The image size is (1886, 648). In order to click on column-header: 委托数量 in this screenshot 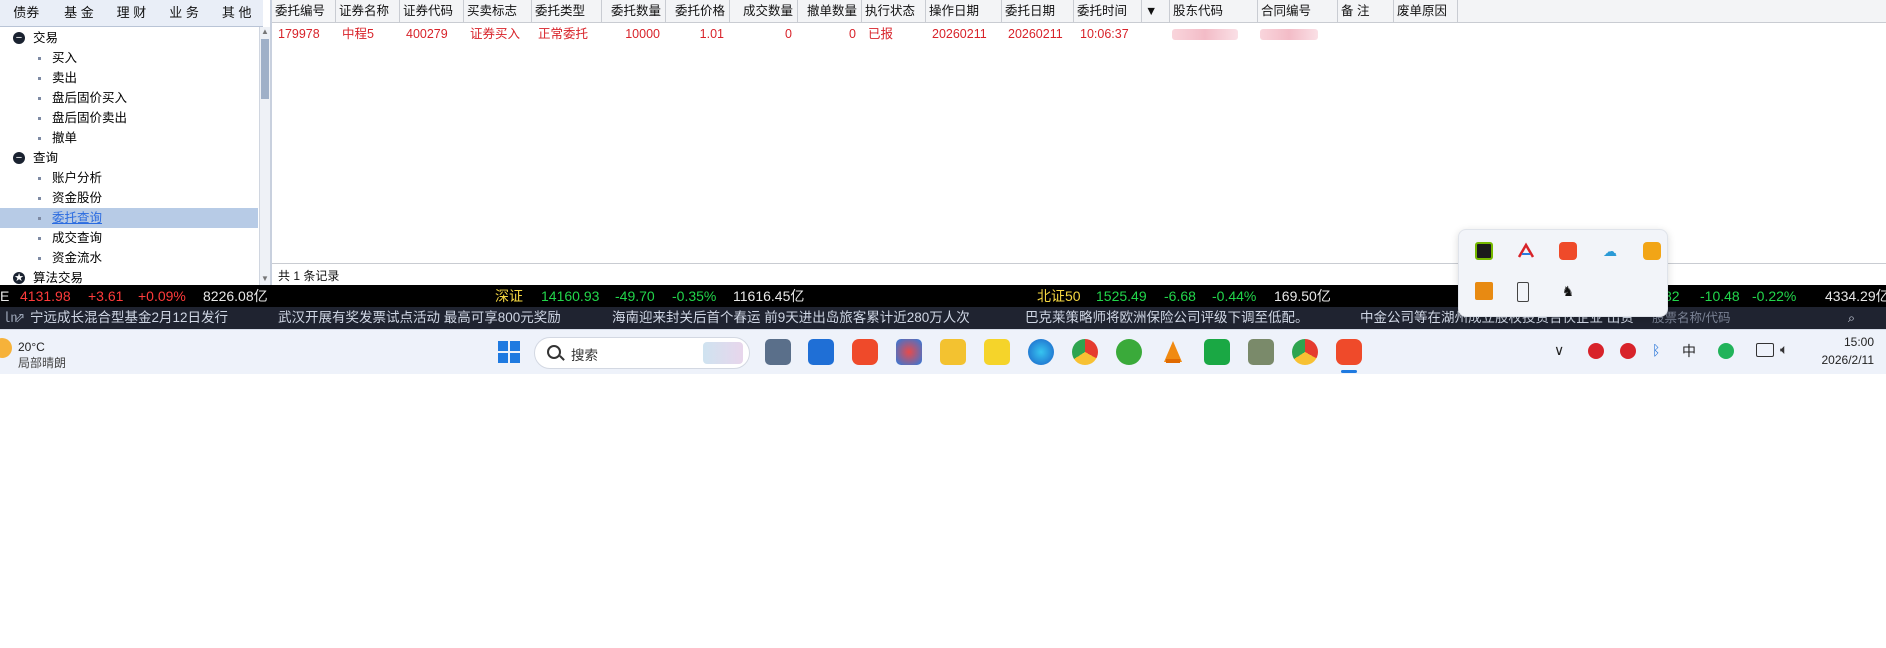, I will do `click(634, 11)`.